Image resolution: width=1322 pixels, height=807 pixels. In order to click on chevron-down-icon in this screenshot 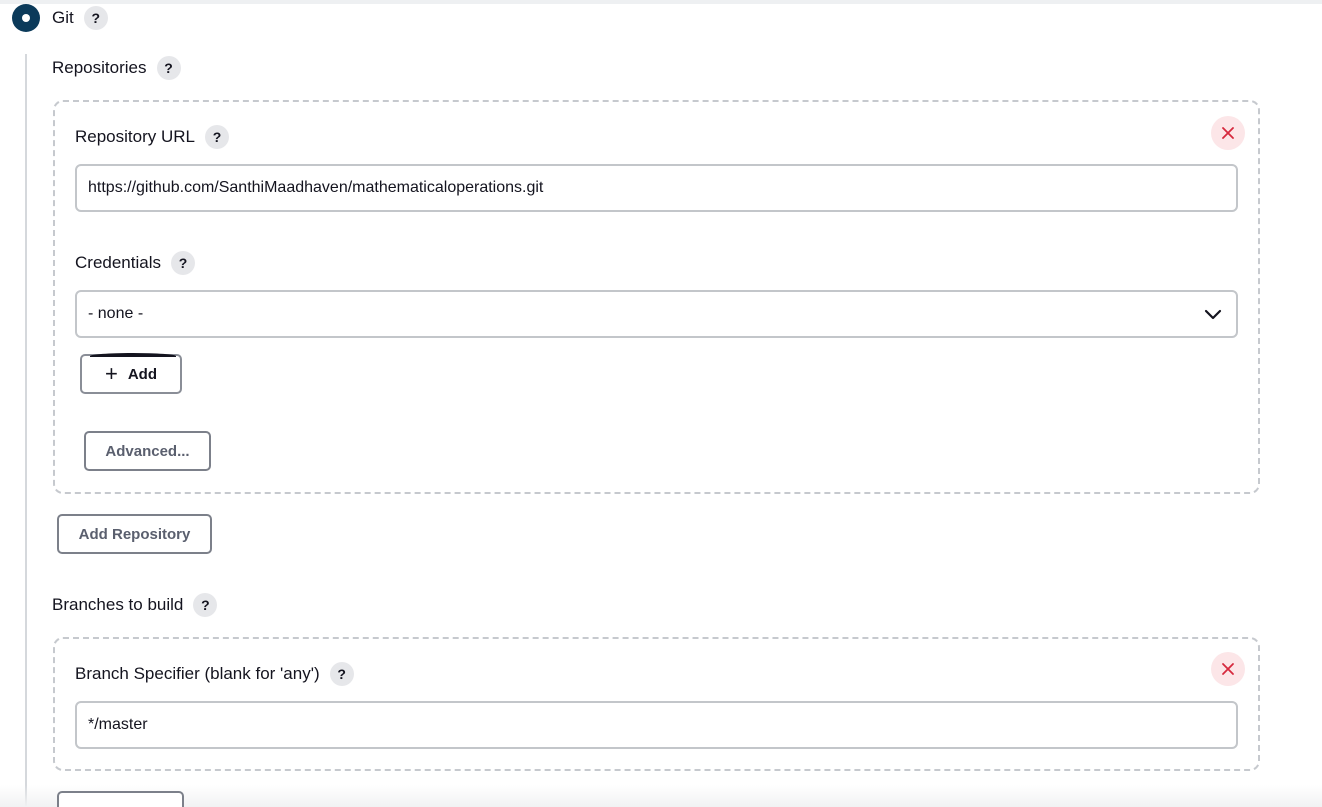, I will do `click(1213, 314)`.